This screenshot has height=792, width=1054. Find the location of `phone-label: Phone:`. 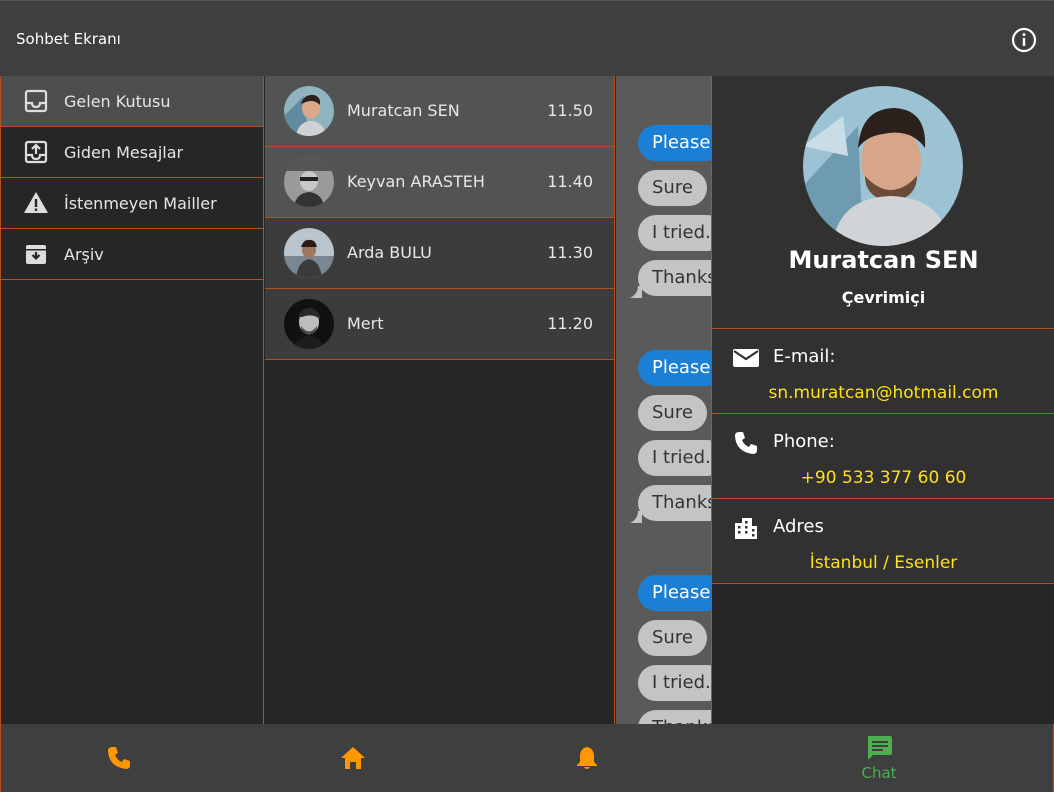

phone-label: Phone: is located at coordinates (804, 441).